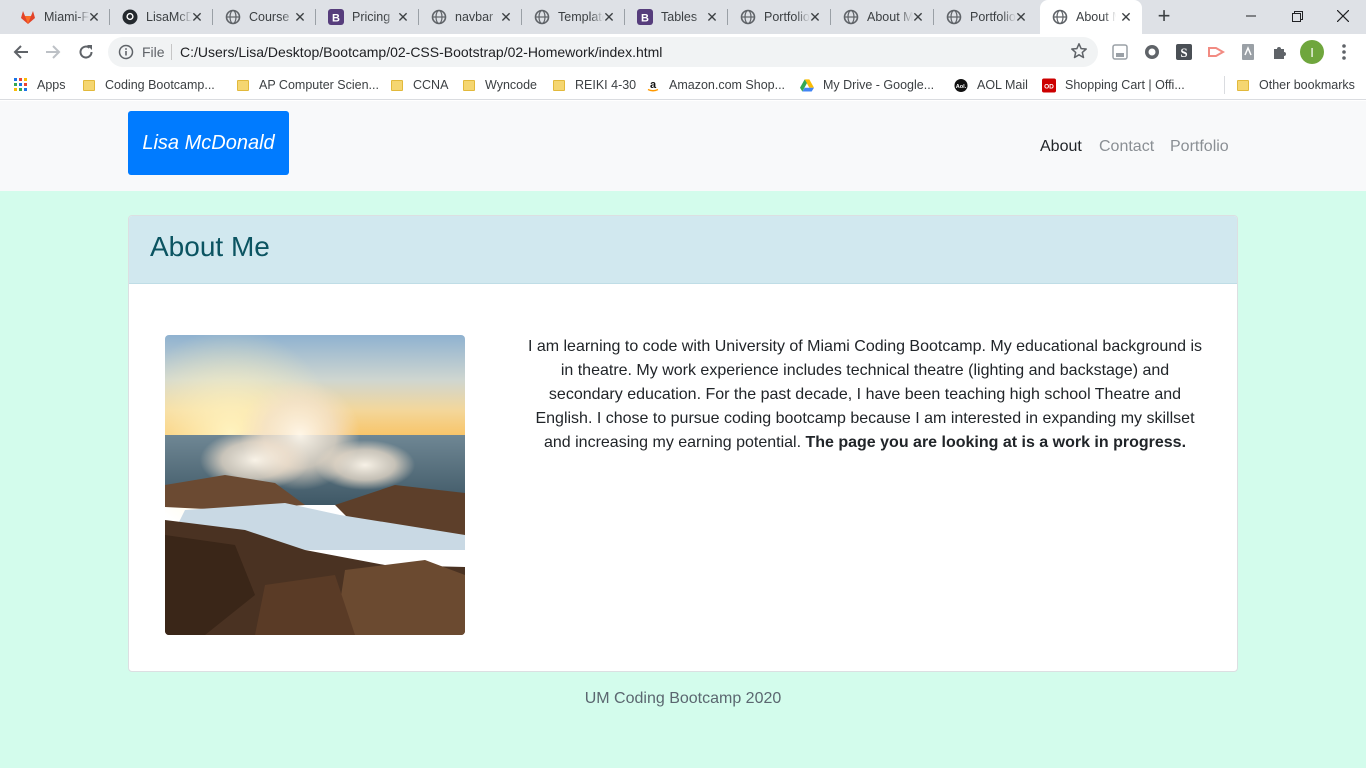 The width and height of the screenshot is (1366, 768). What do you see at coordinates (683, 250) in the screenshot?
I see `card-header: About Me` at bounding box center [683, 250].